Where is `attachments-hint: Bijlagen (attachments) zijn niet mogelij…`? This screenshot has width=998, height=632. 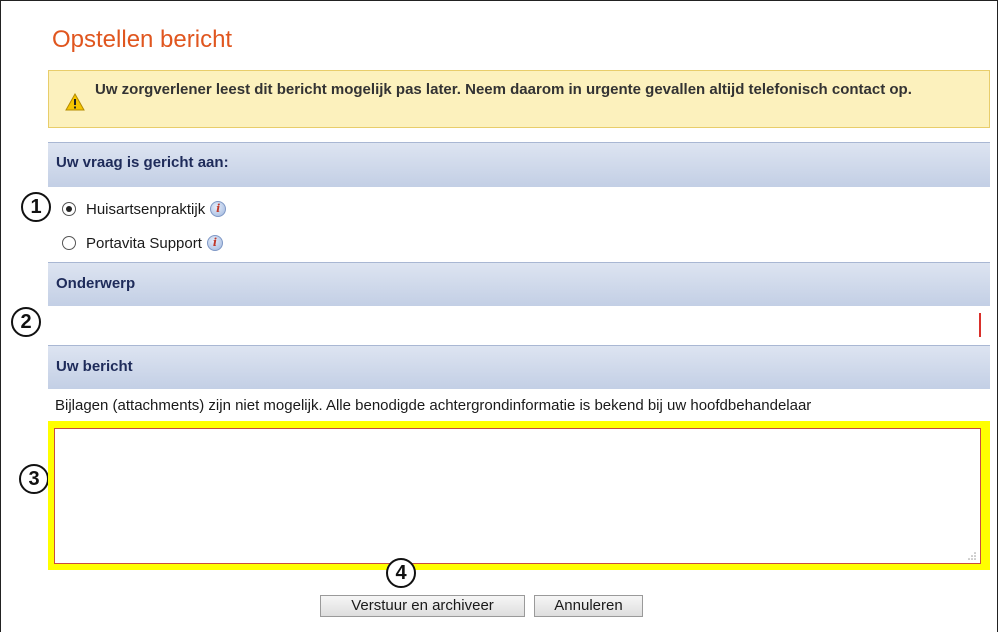
attachments-hint: Bijlagen (attachments) zijn niet mogelij… is located at coordinates (433, 405).